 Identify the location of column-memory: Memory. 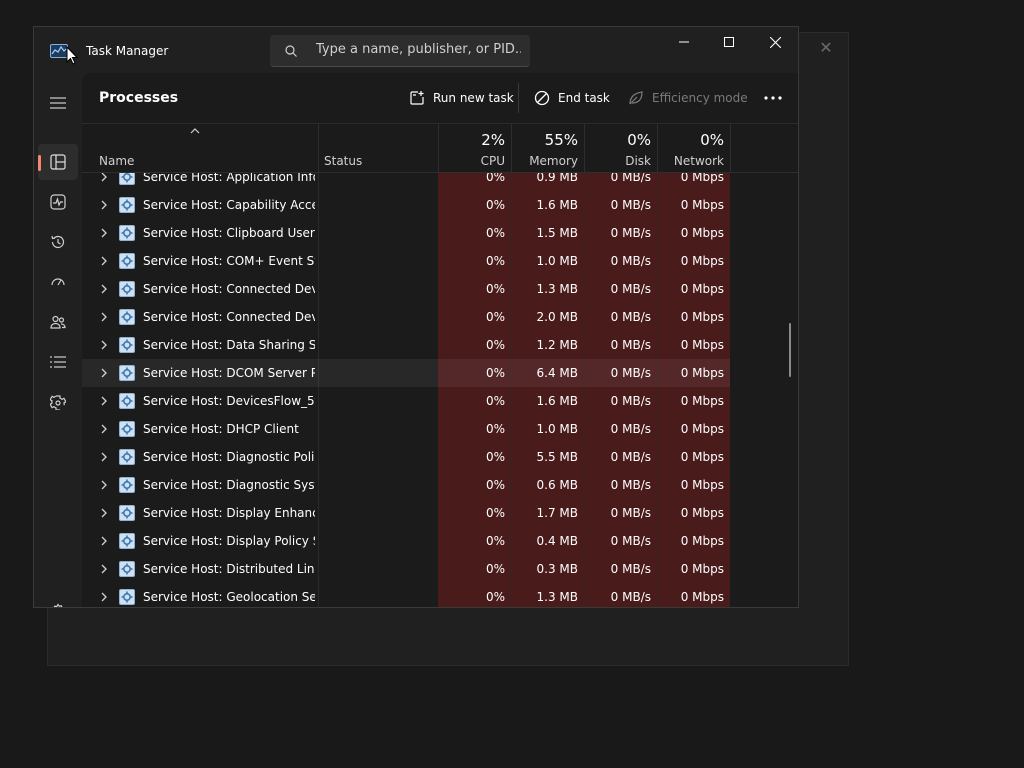
(544, 161).